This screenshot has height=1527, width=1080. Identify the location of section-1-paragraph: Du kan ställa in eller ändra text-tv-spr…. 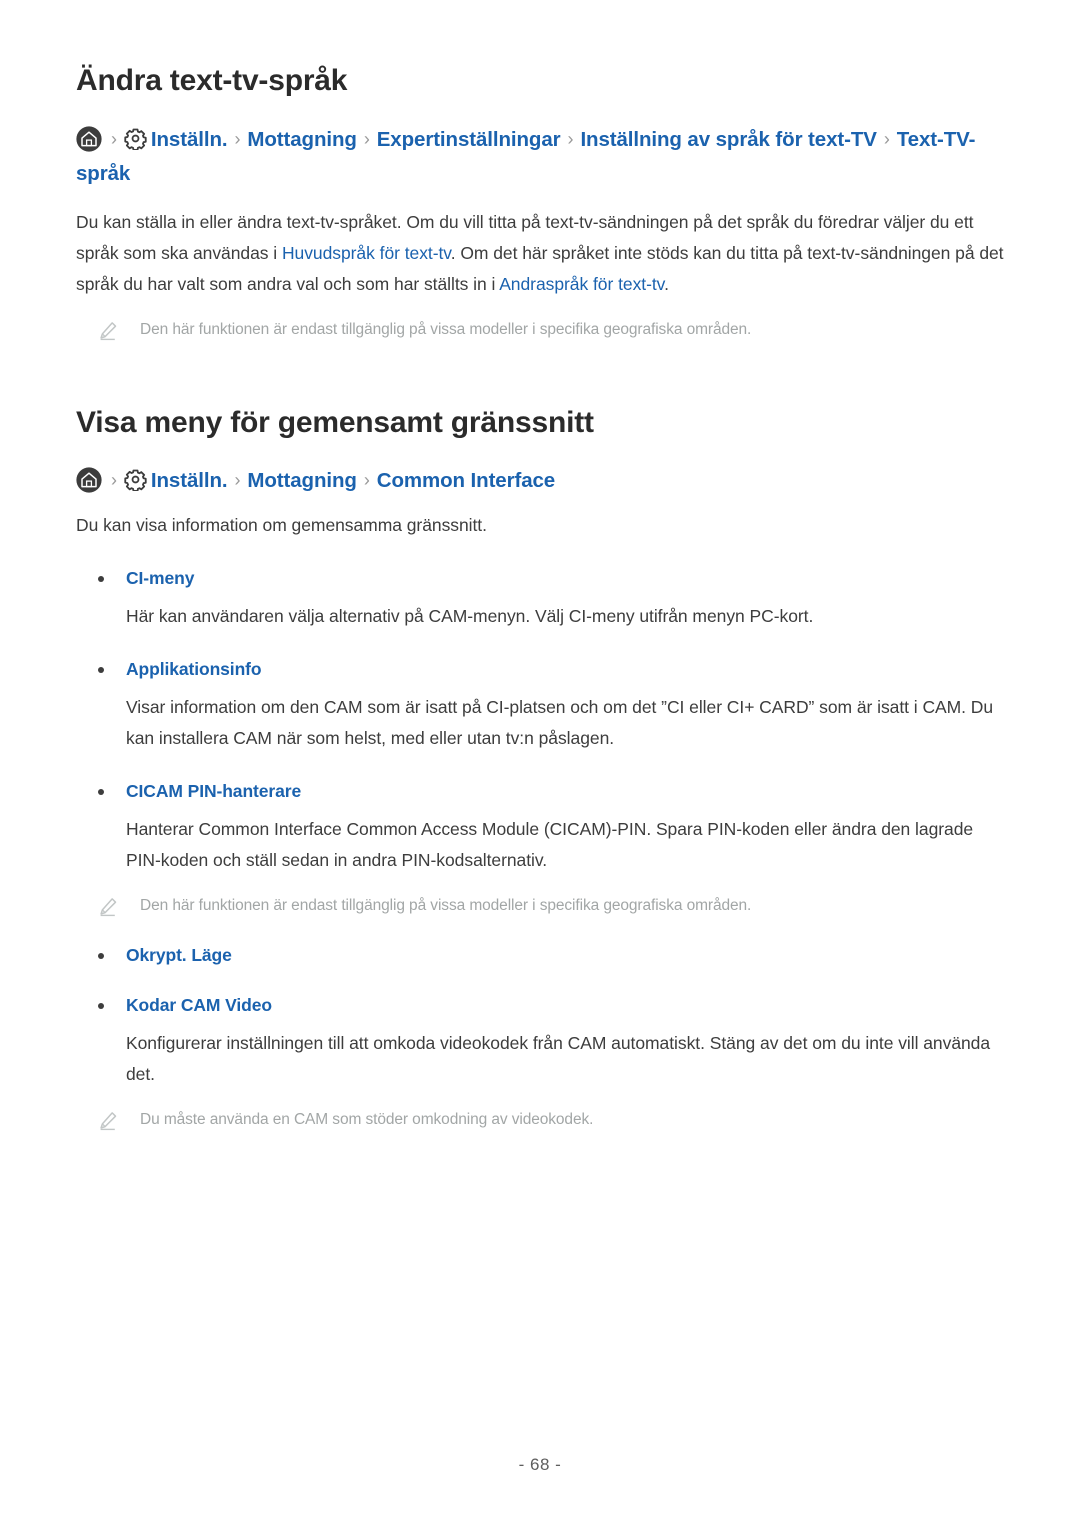
(540, 253).